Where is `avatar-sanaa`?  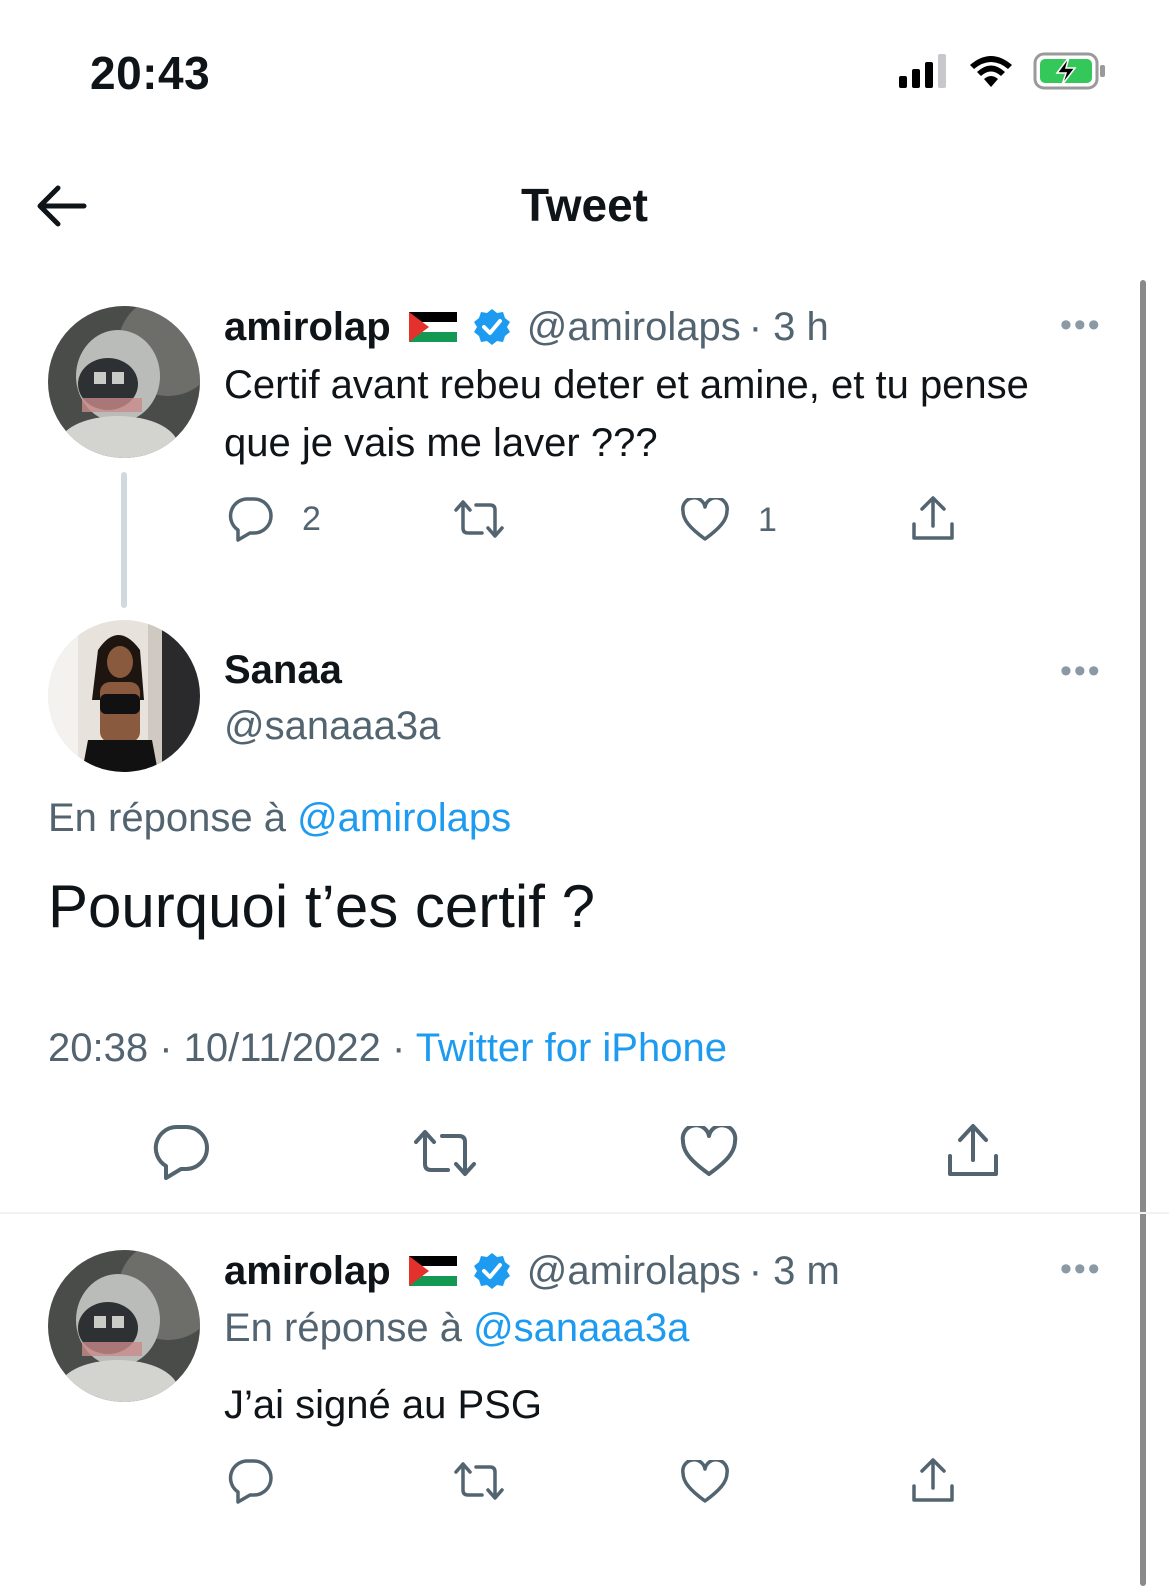 avatar-sanaa is located at coordinates (124, 696).